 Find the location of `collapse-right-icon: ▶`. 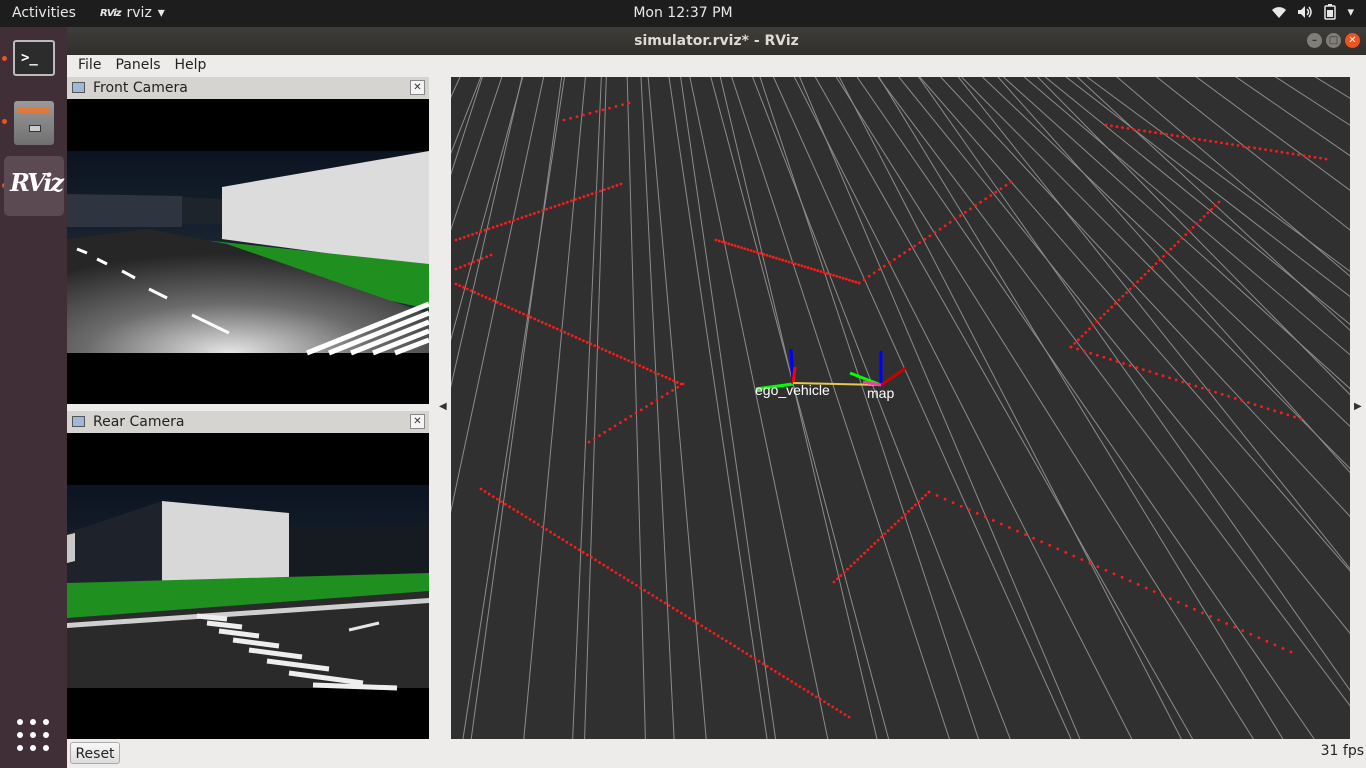

collapse-right-icon: ▶ is located at coordinates (1358, 406).